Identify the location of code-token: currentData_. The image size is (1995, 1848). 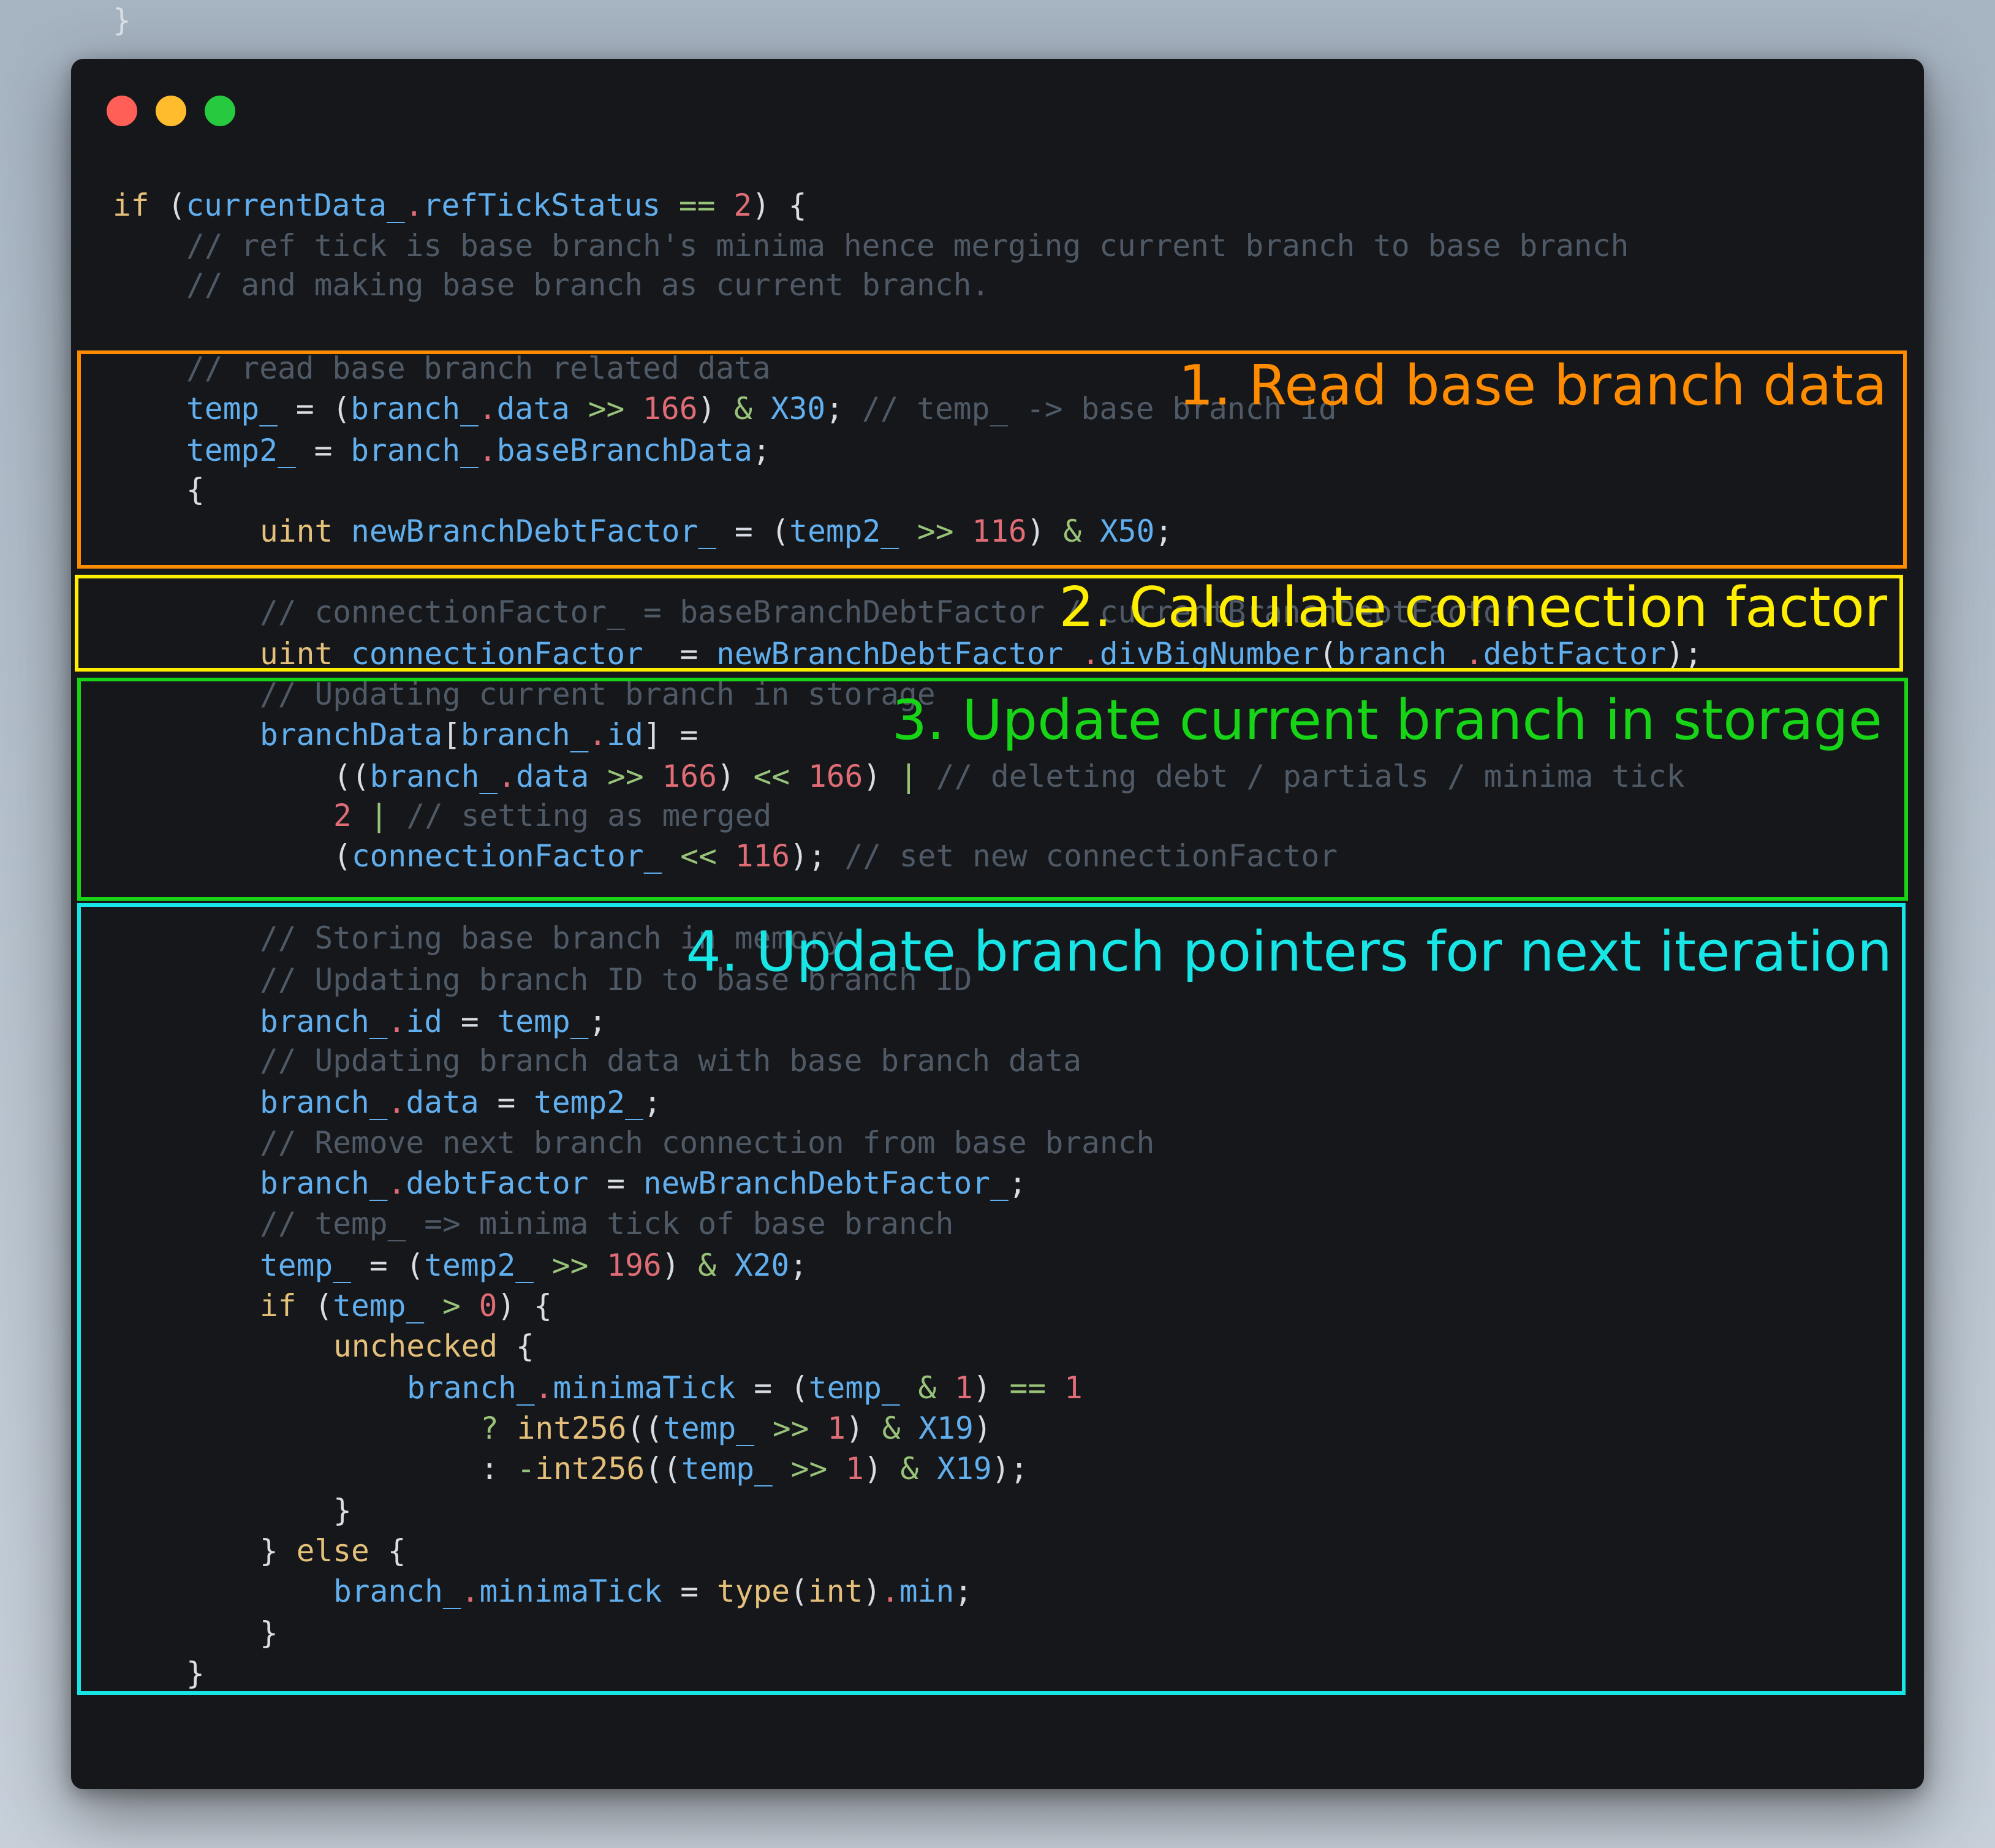
(295, 205).